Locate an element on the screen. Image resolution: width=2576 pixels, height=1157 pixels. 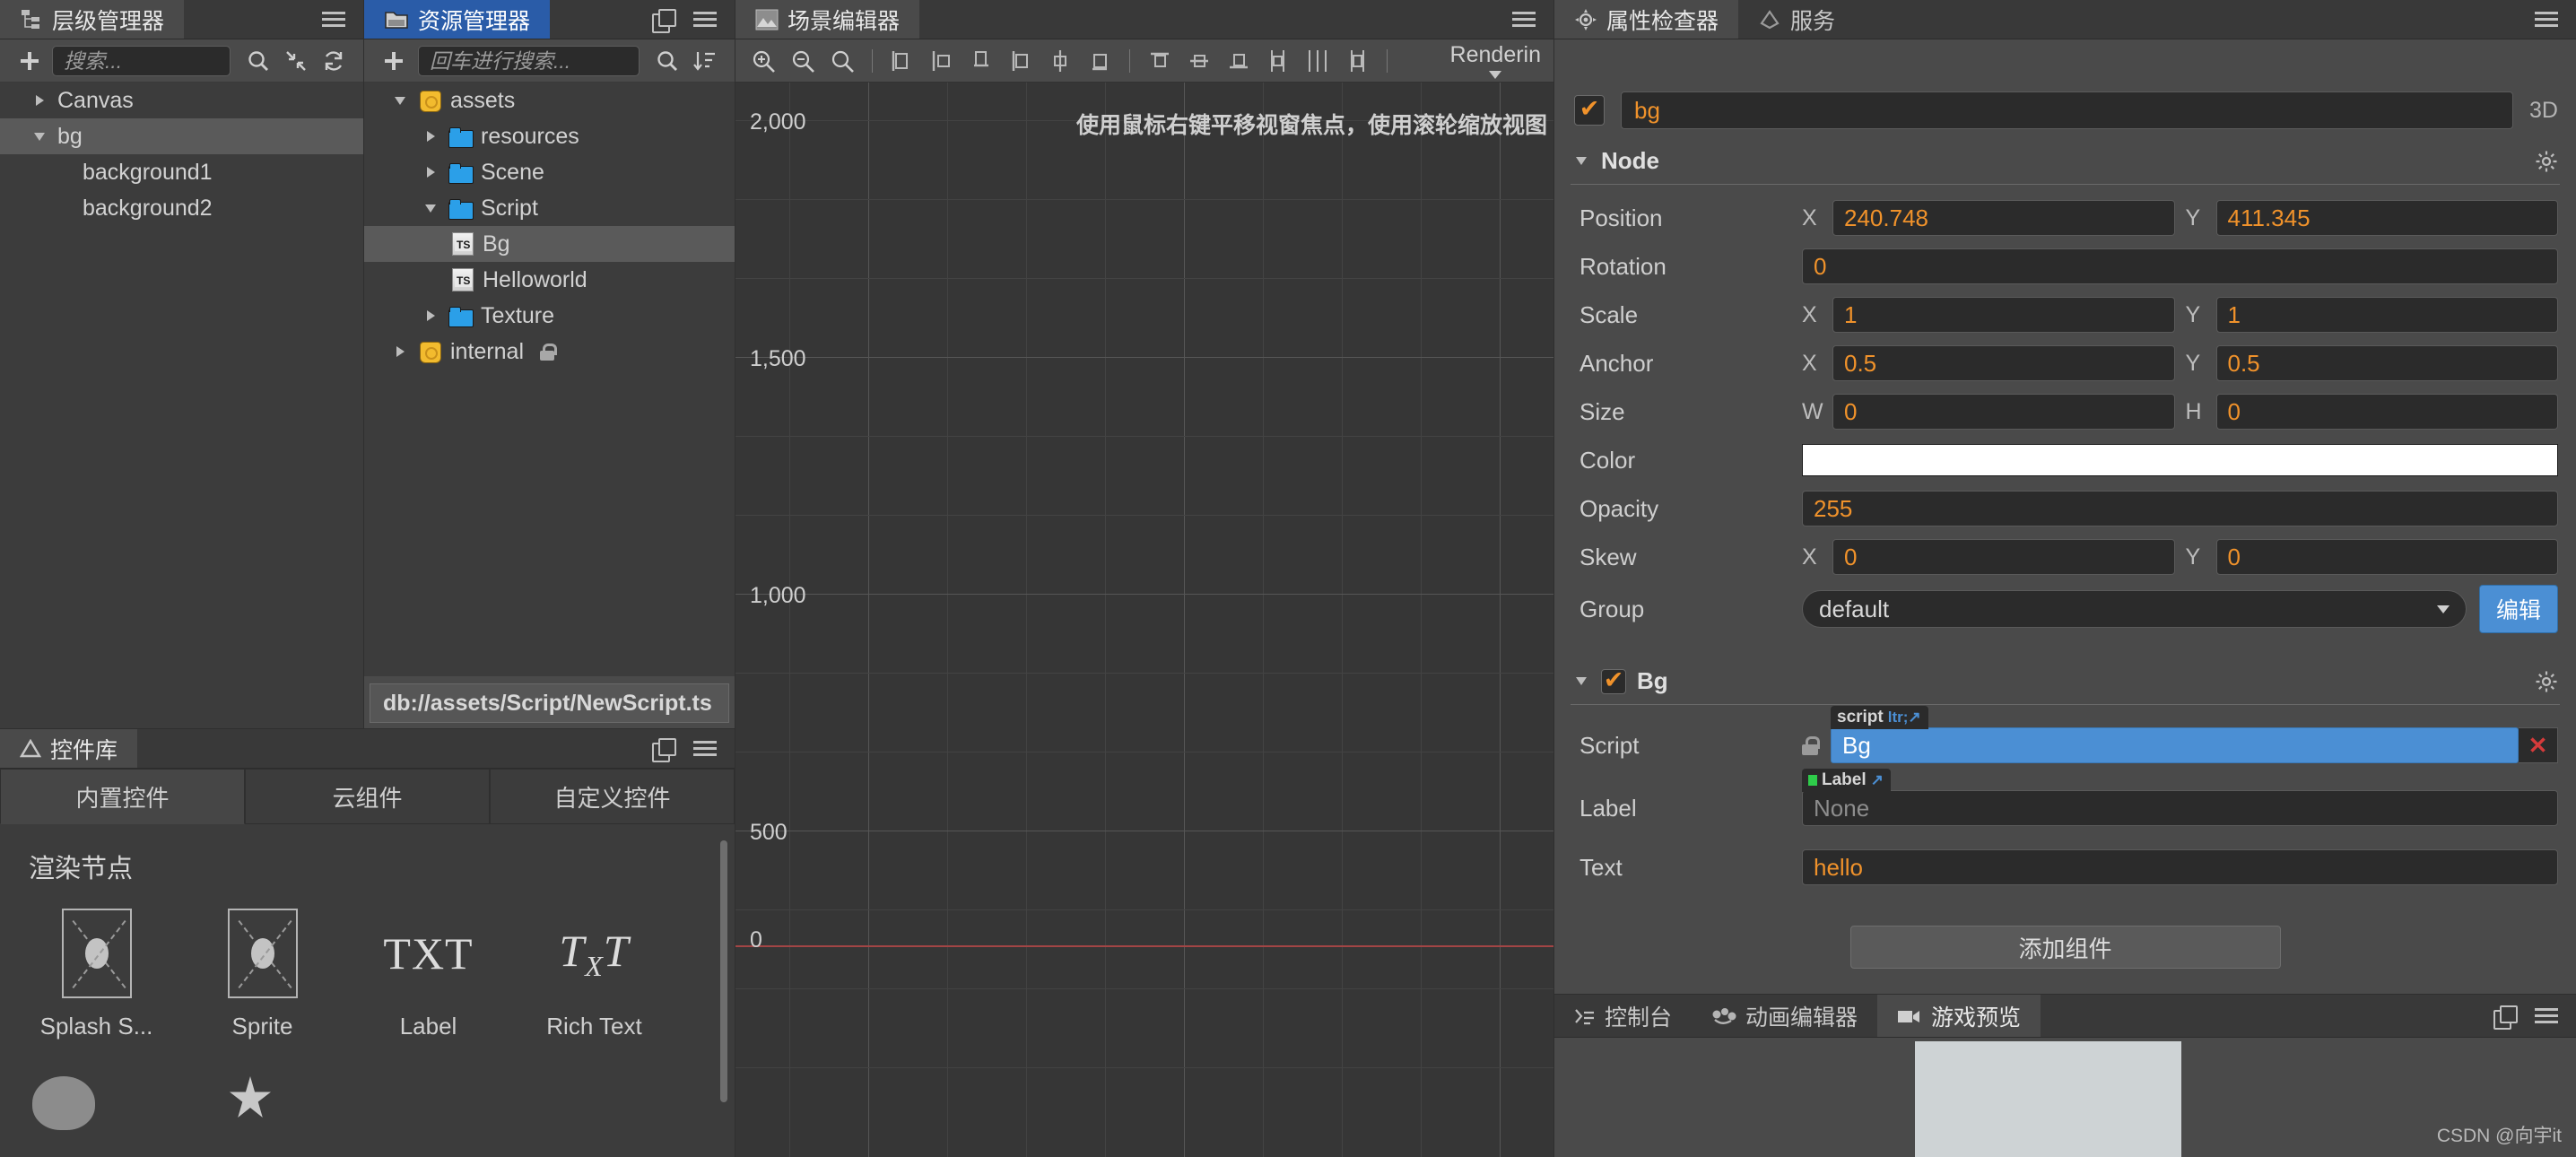
anchor-x-input: 0.5 is located at coordinates (2003, 363).